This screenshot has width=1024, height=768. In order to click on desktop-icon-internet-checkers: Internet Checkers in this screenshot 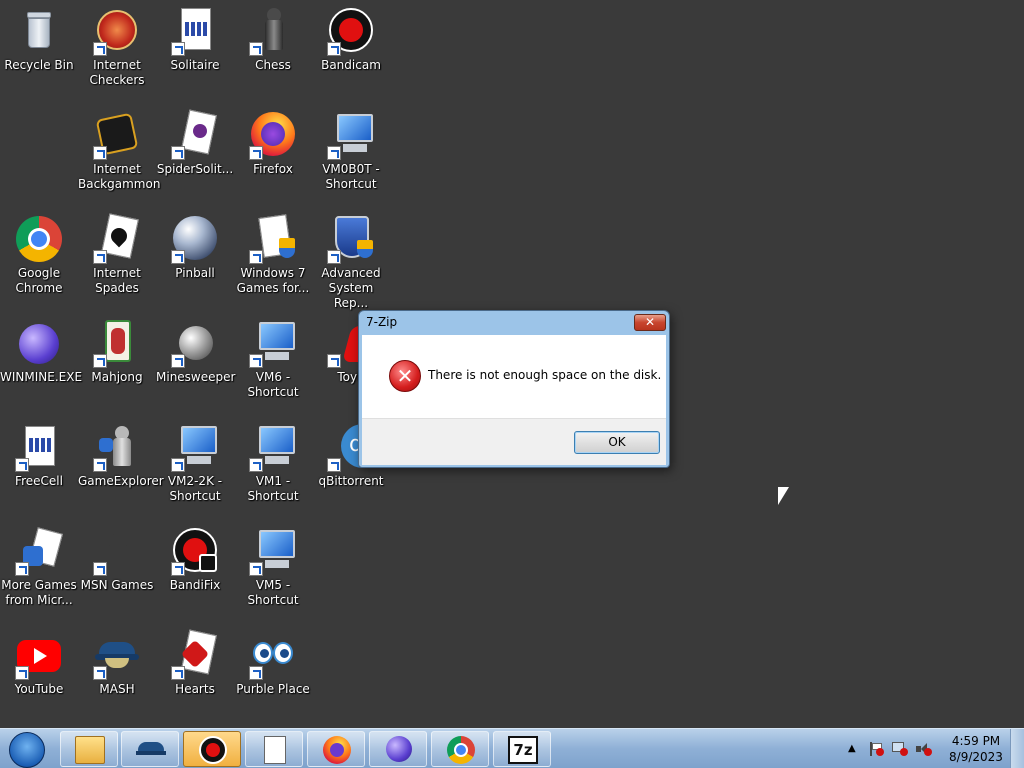, I will do `click(117, 50)`.